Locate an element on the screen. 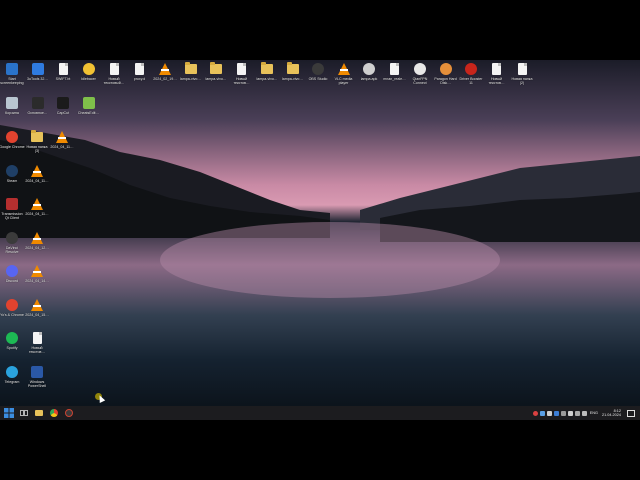 The width and height of the screenshot is (640, 480). start-button is located at coordinates (9, 413).